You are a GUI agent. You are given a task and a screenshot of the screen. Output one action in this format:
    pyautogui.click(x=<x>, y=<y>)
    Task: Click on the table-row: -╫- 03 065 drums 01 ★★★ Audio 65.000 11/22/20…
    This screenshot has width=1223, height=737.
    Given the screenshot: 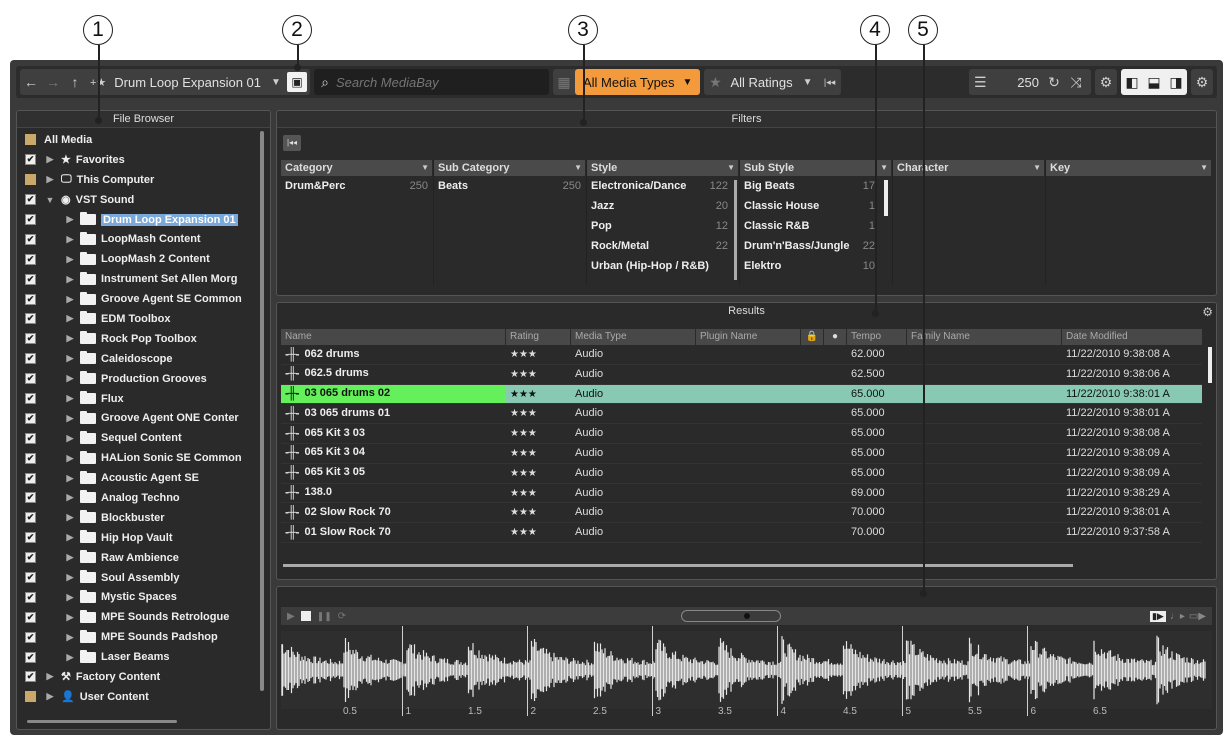 What is the action you would take?
    pyautogui.click(x=741, y=414)
    